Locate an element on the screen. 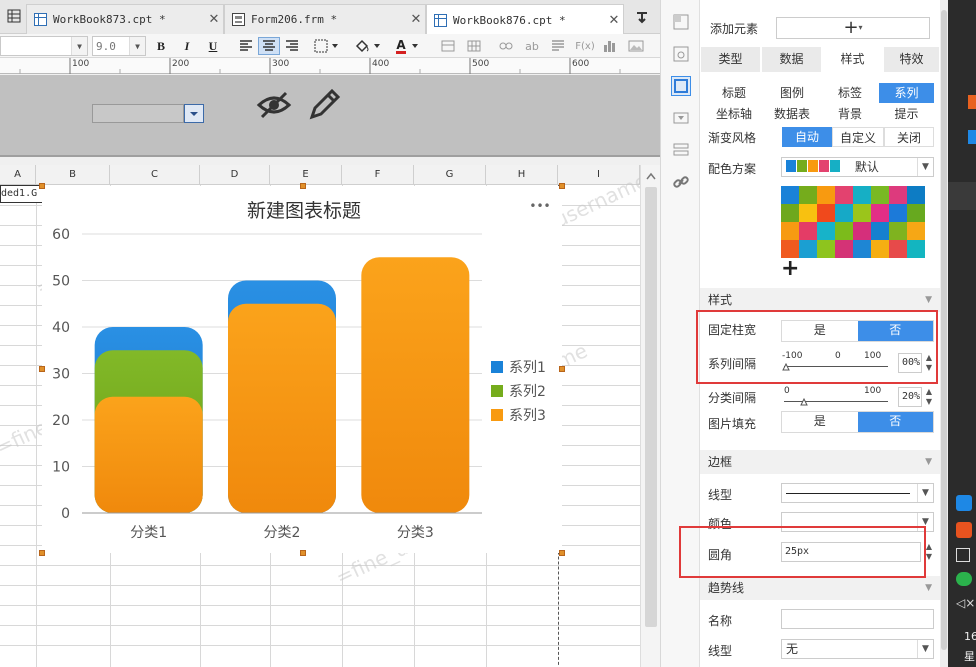 This screenshot has width=976, height=667. eye-slash-icon is located at coordinates (274, 105).